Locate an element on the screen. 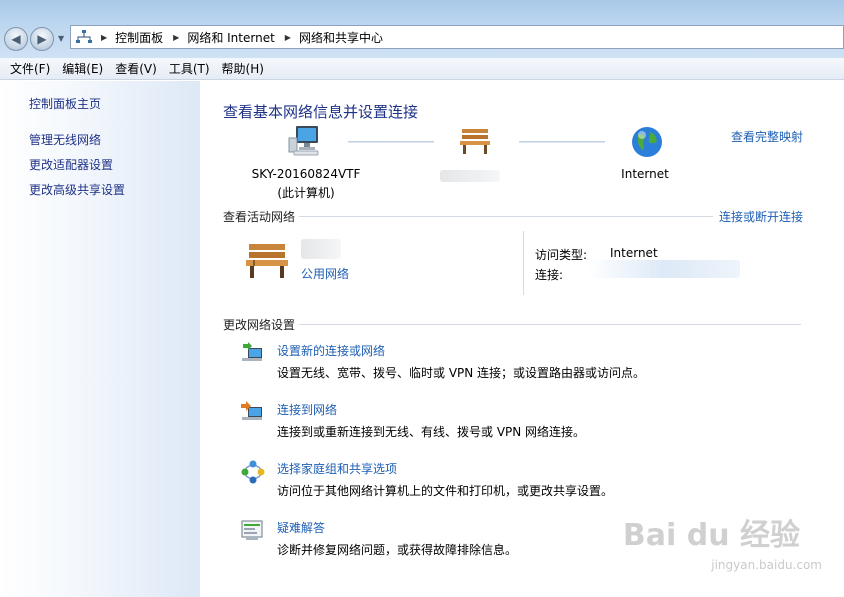  menu-tools: 工具(T) is located at coordinates (189, 68).